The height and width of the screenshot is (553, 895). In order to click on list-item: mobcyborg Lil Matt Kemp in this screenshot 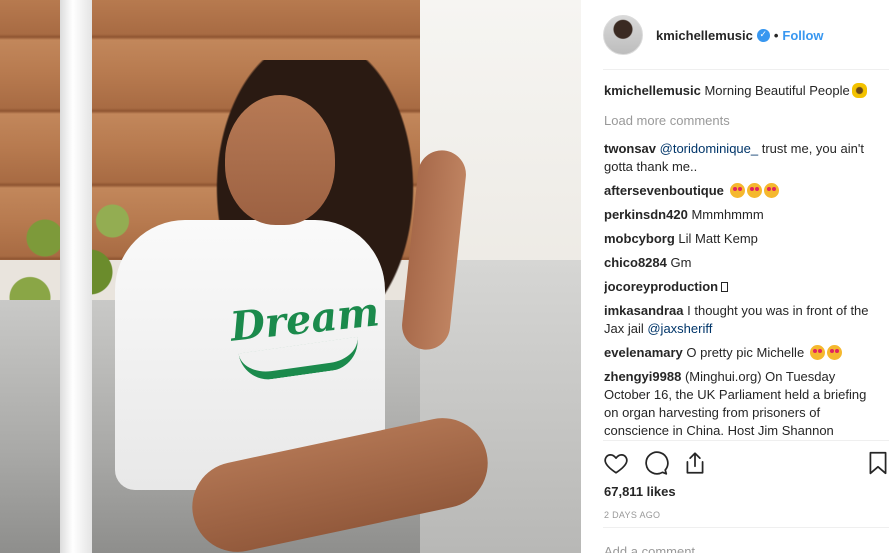, I will do `click(744, 239)`.